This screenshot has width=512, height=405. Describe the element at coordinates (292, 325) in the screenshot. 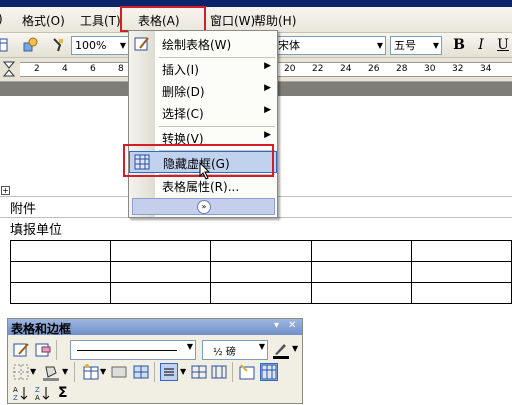

I see `close-icon: ✕` at that location.